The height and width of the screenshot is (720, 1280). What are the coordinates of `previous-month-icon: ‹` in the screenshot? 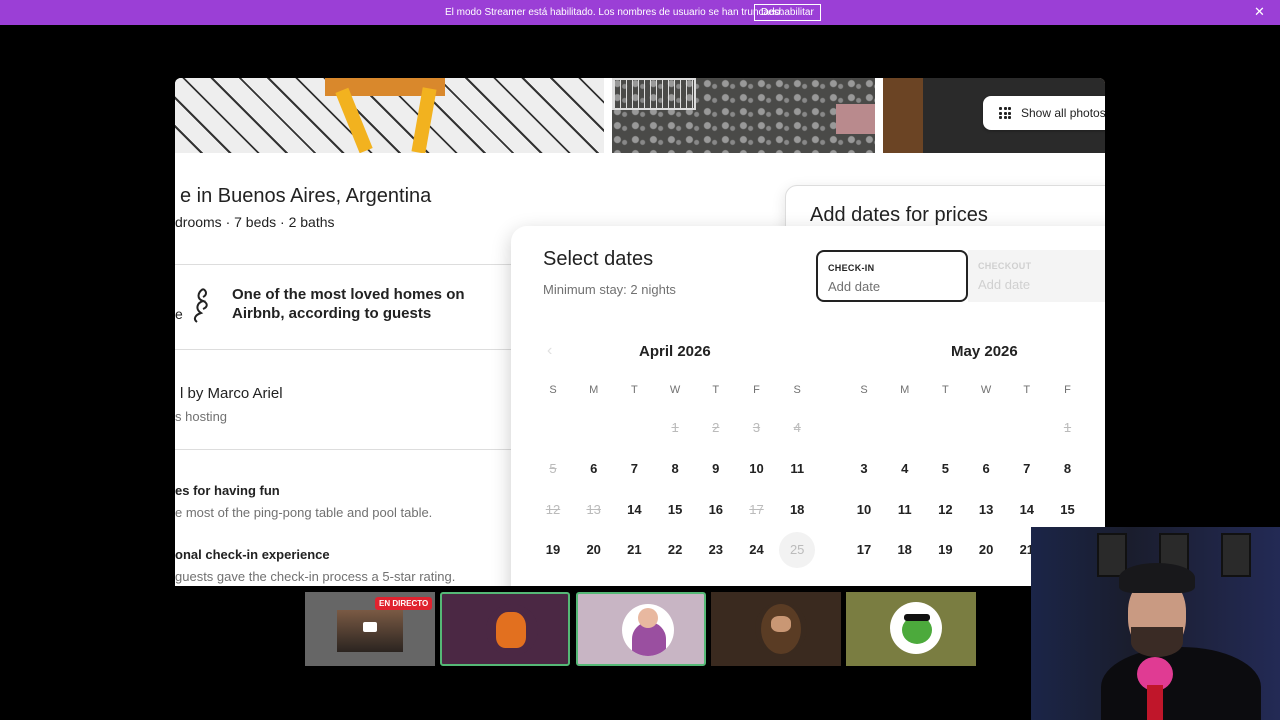 It's located at (549, 351).